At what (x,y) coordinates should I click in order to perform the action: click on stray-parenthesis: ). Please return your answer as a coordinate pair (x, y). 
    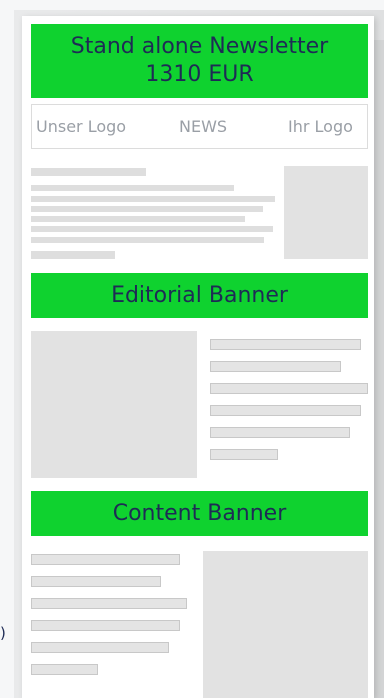
    Looking at the image, I should click on (3, 633).